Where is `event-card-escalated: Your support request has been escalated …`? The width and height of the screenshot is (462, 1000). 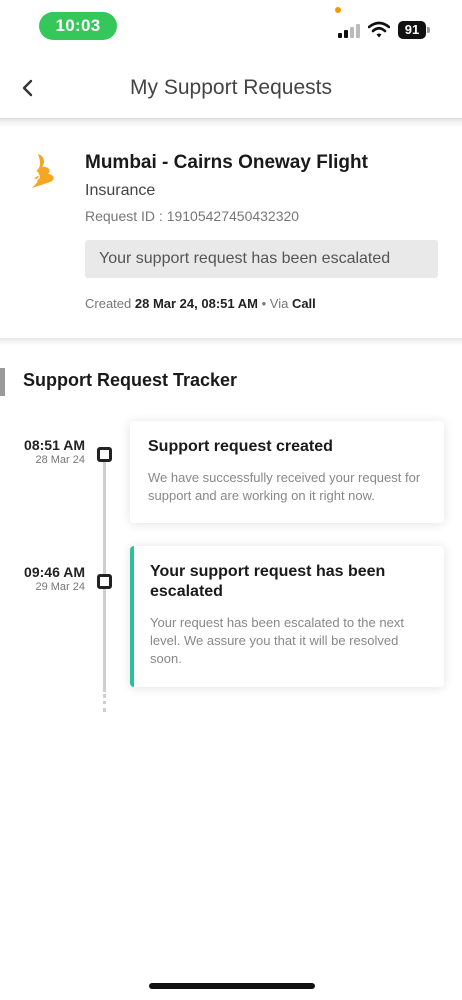 event-card-escalated: Your support request has been escalated … is located at coordinates (287, 616).